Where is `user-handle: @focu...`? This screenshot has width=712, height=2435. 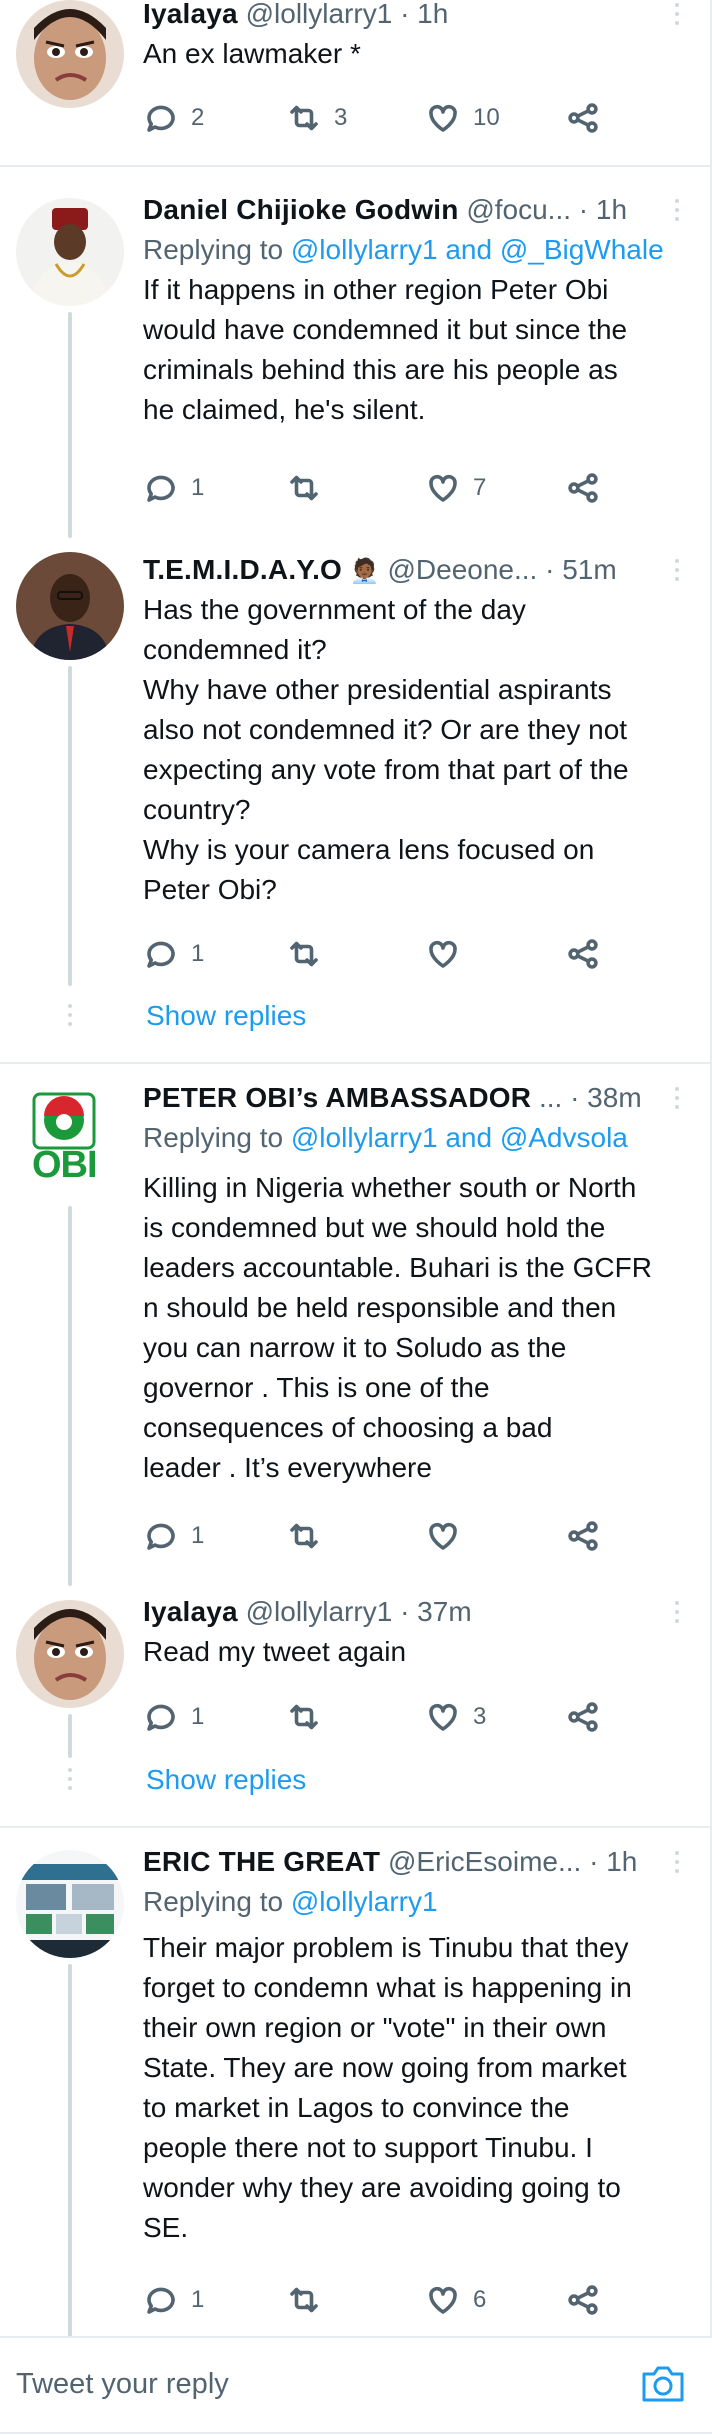
user-handle: @focu... is located at coordinates (518, 209).